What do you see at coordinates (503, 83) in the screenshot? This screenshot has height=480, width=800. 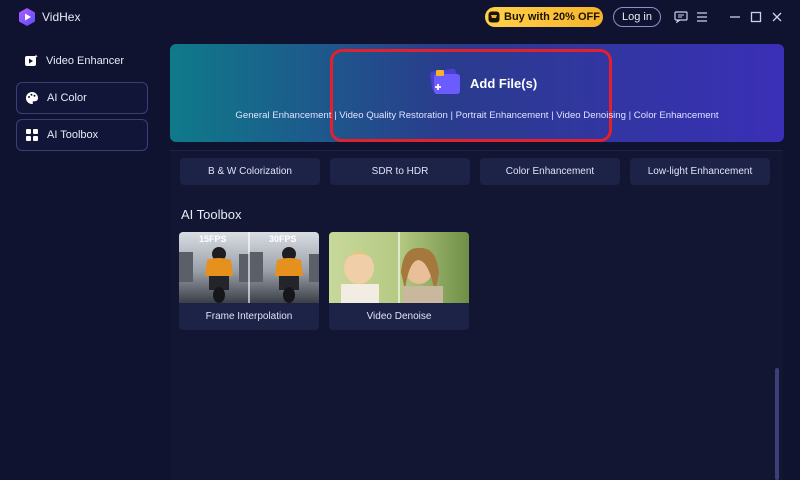 I see `add-files-label: Add File(s)` at bounding box center [503, 83].